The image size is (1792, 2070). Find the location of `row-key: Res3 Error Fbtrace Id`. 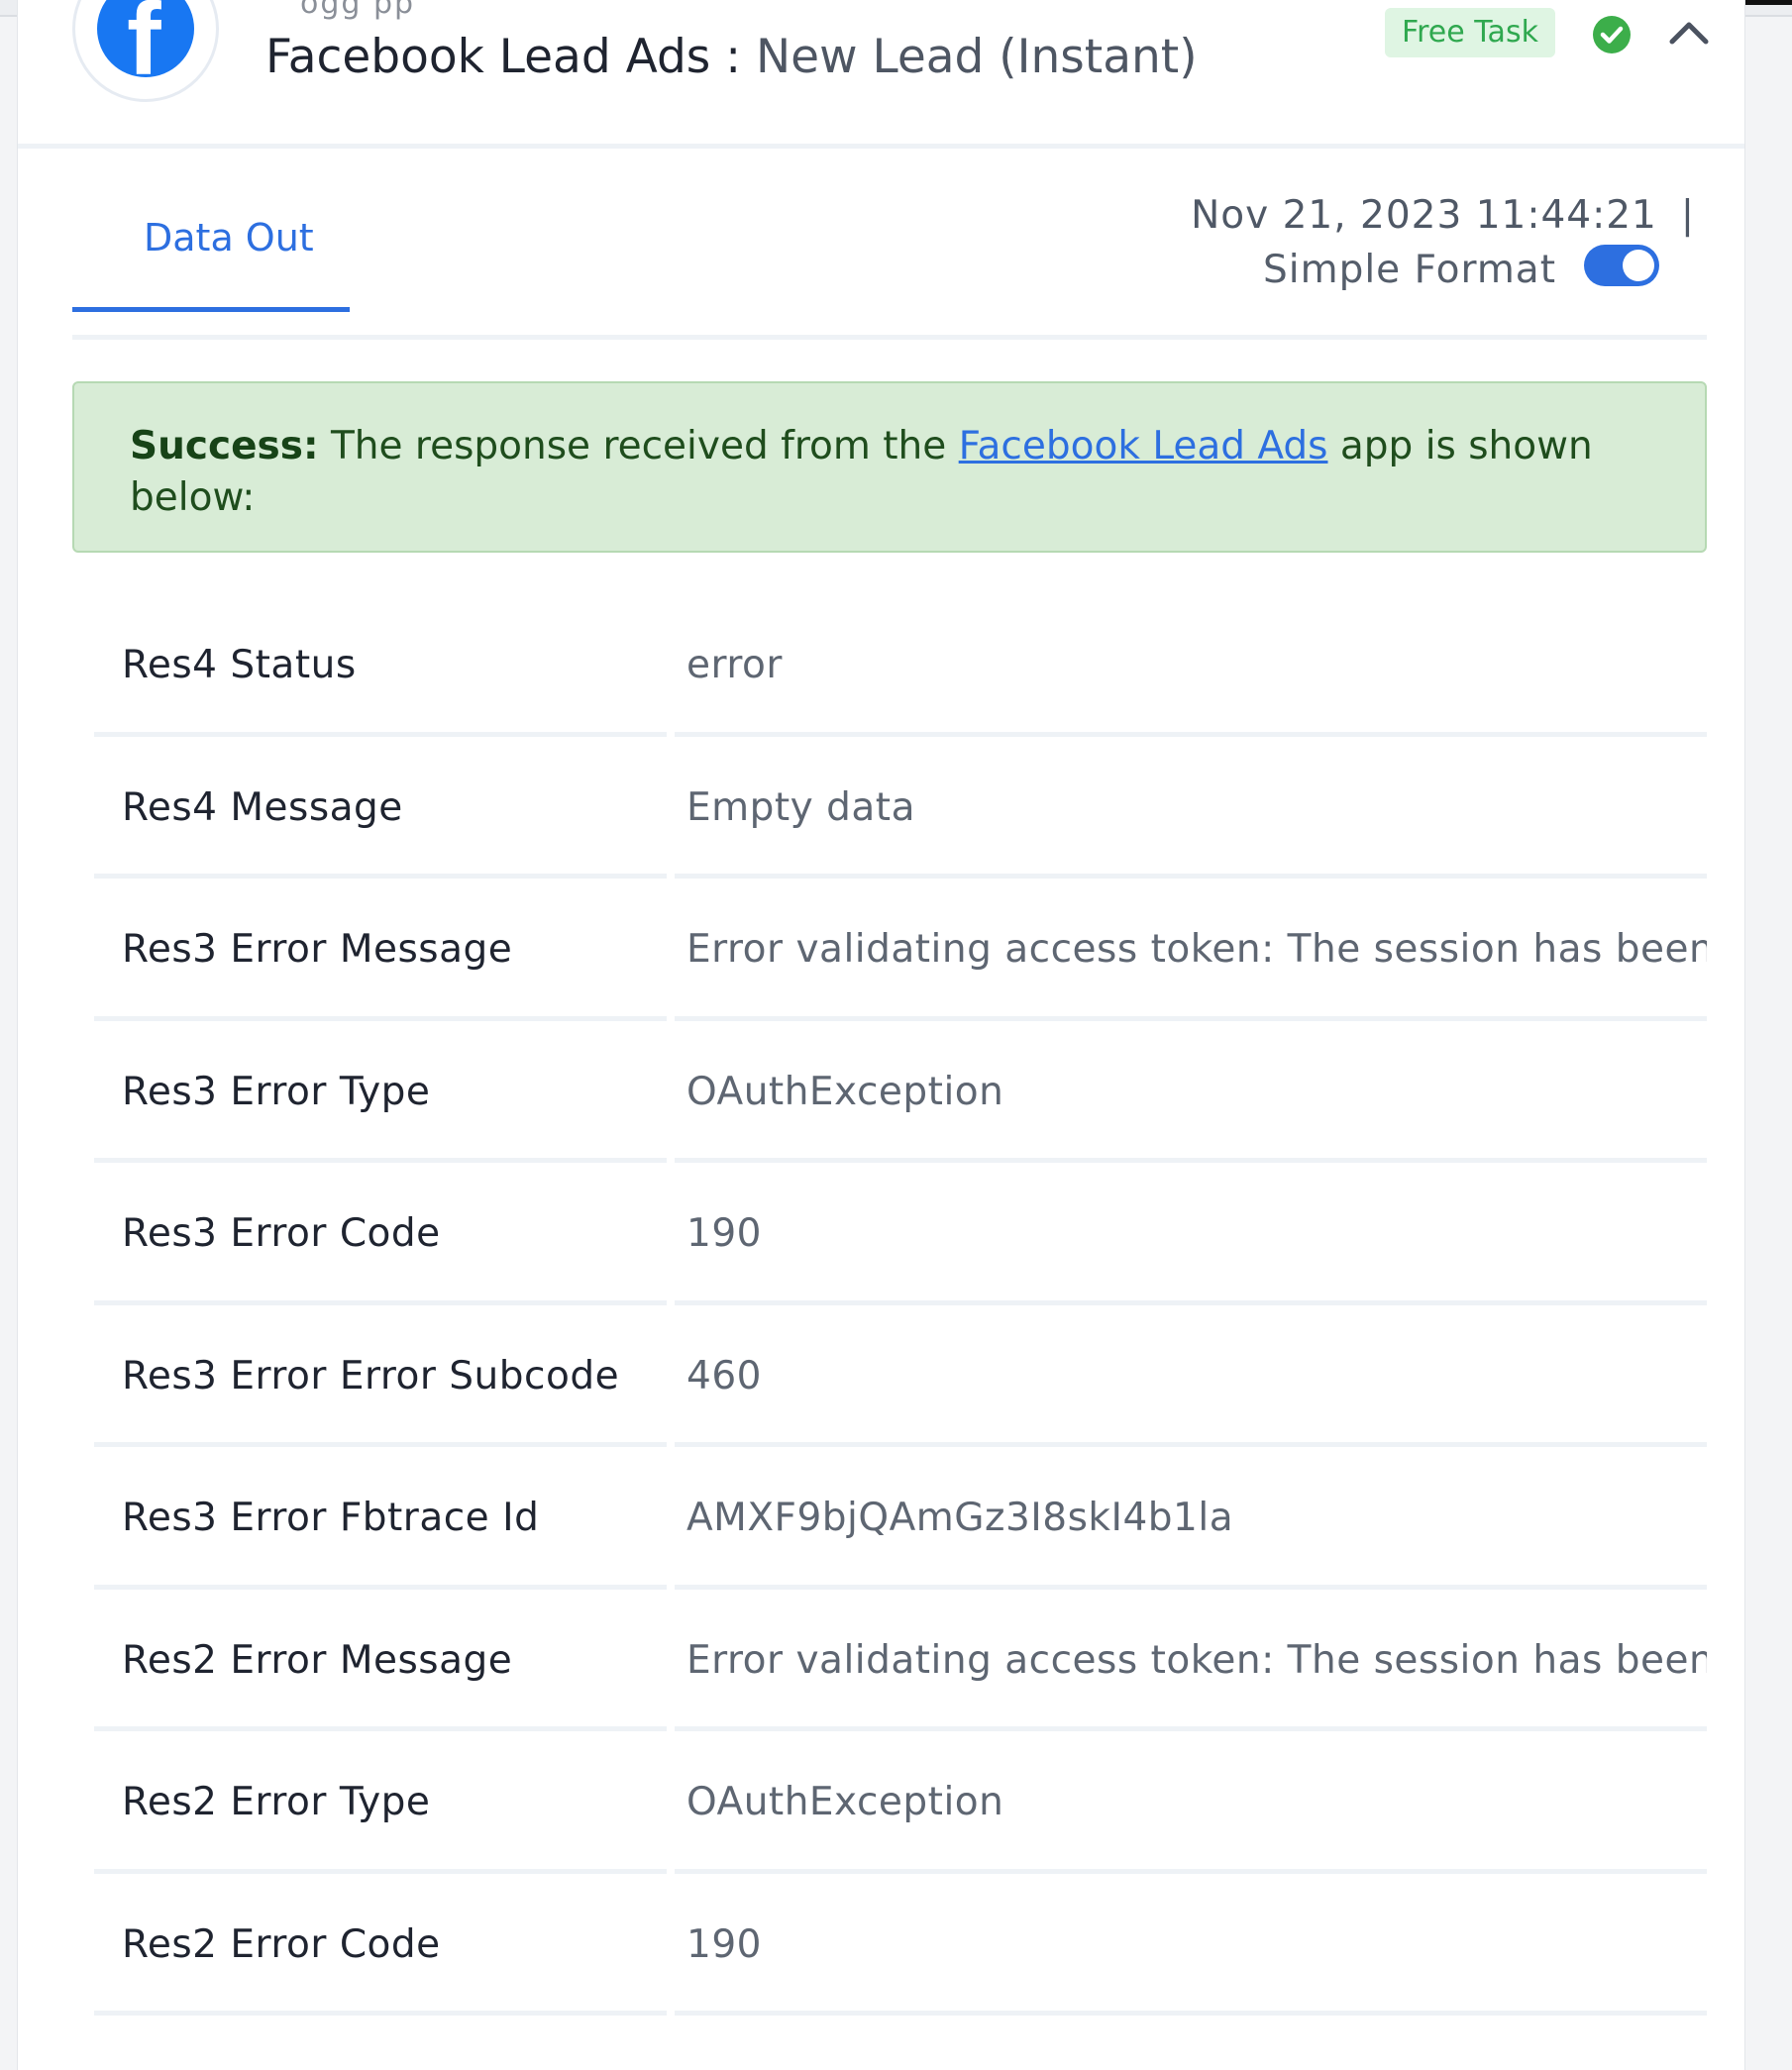

row-key: Res3 Error Fbtrace Id is located at coordinates (331, 1518).